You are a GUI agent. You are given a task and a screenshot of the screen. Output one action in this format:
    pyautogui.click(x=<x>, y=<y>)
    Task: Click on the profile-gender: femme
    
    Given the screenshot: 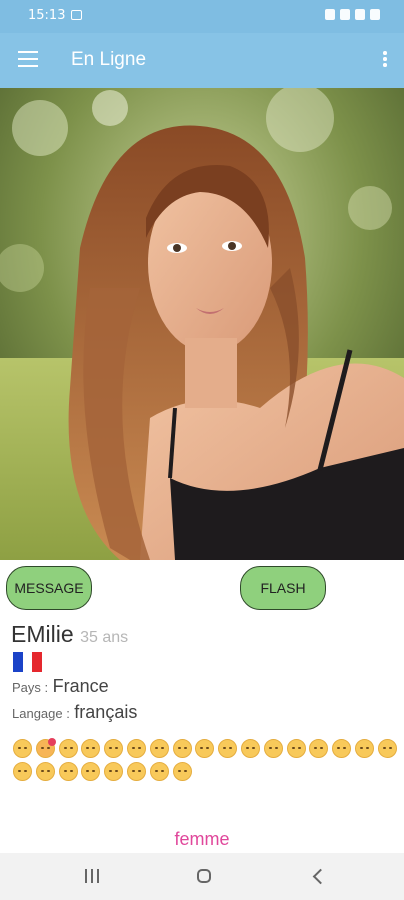 What is the action you would take?
    pyautogui.click(x=202, y=839)
    